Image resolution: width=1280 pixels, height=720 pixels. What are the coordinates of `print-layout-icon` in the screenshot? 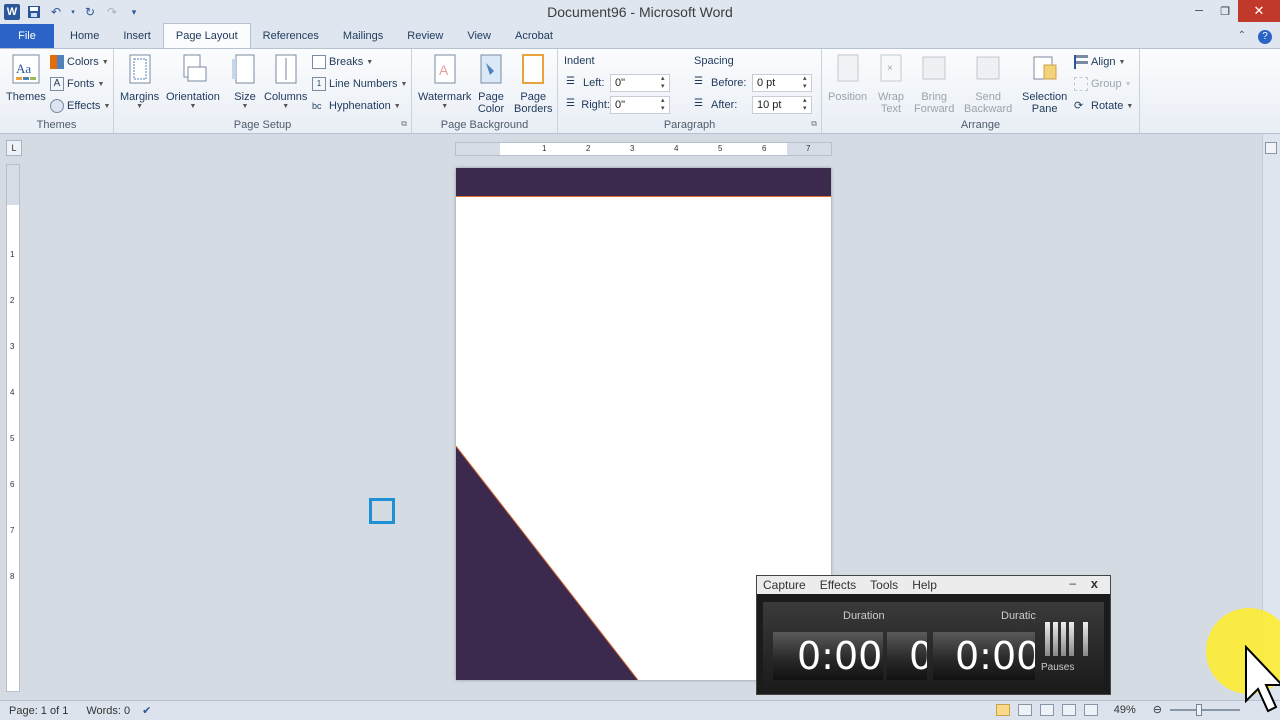 It's located at (1002, 709).